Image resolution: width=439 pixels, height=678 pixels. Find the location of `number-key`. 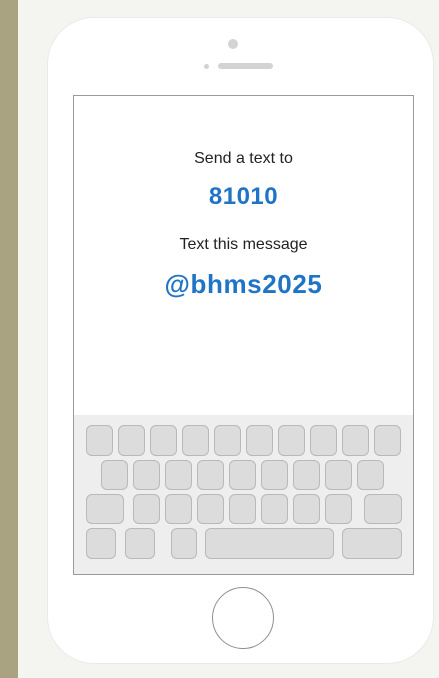

number-key is located at coordinates (101, 543).